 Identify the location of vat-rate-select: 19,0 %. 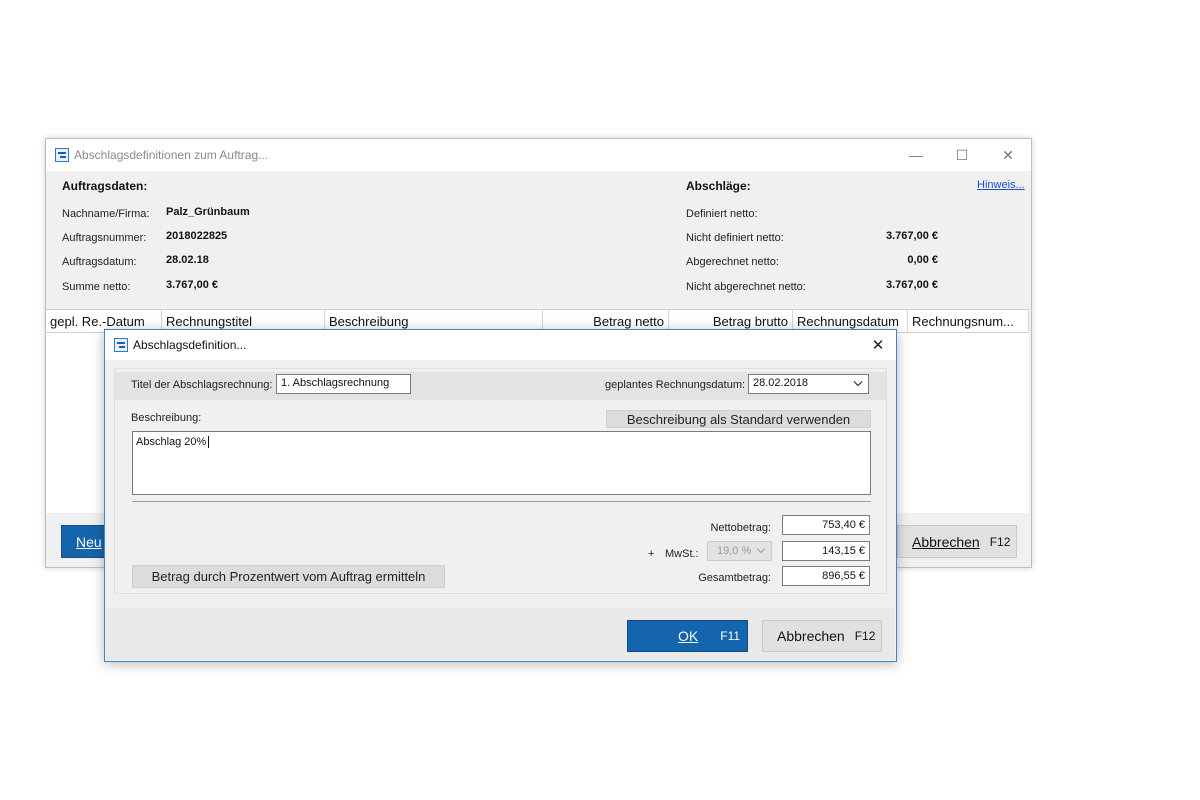
(739, 551).